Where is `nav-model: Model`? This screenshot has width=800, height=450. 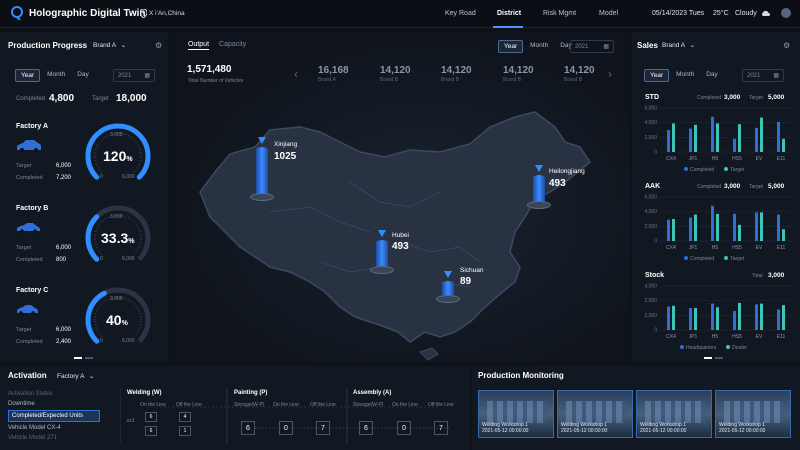 nav-model: Model is located at coordinates (608, 13).